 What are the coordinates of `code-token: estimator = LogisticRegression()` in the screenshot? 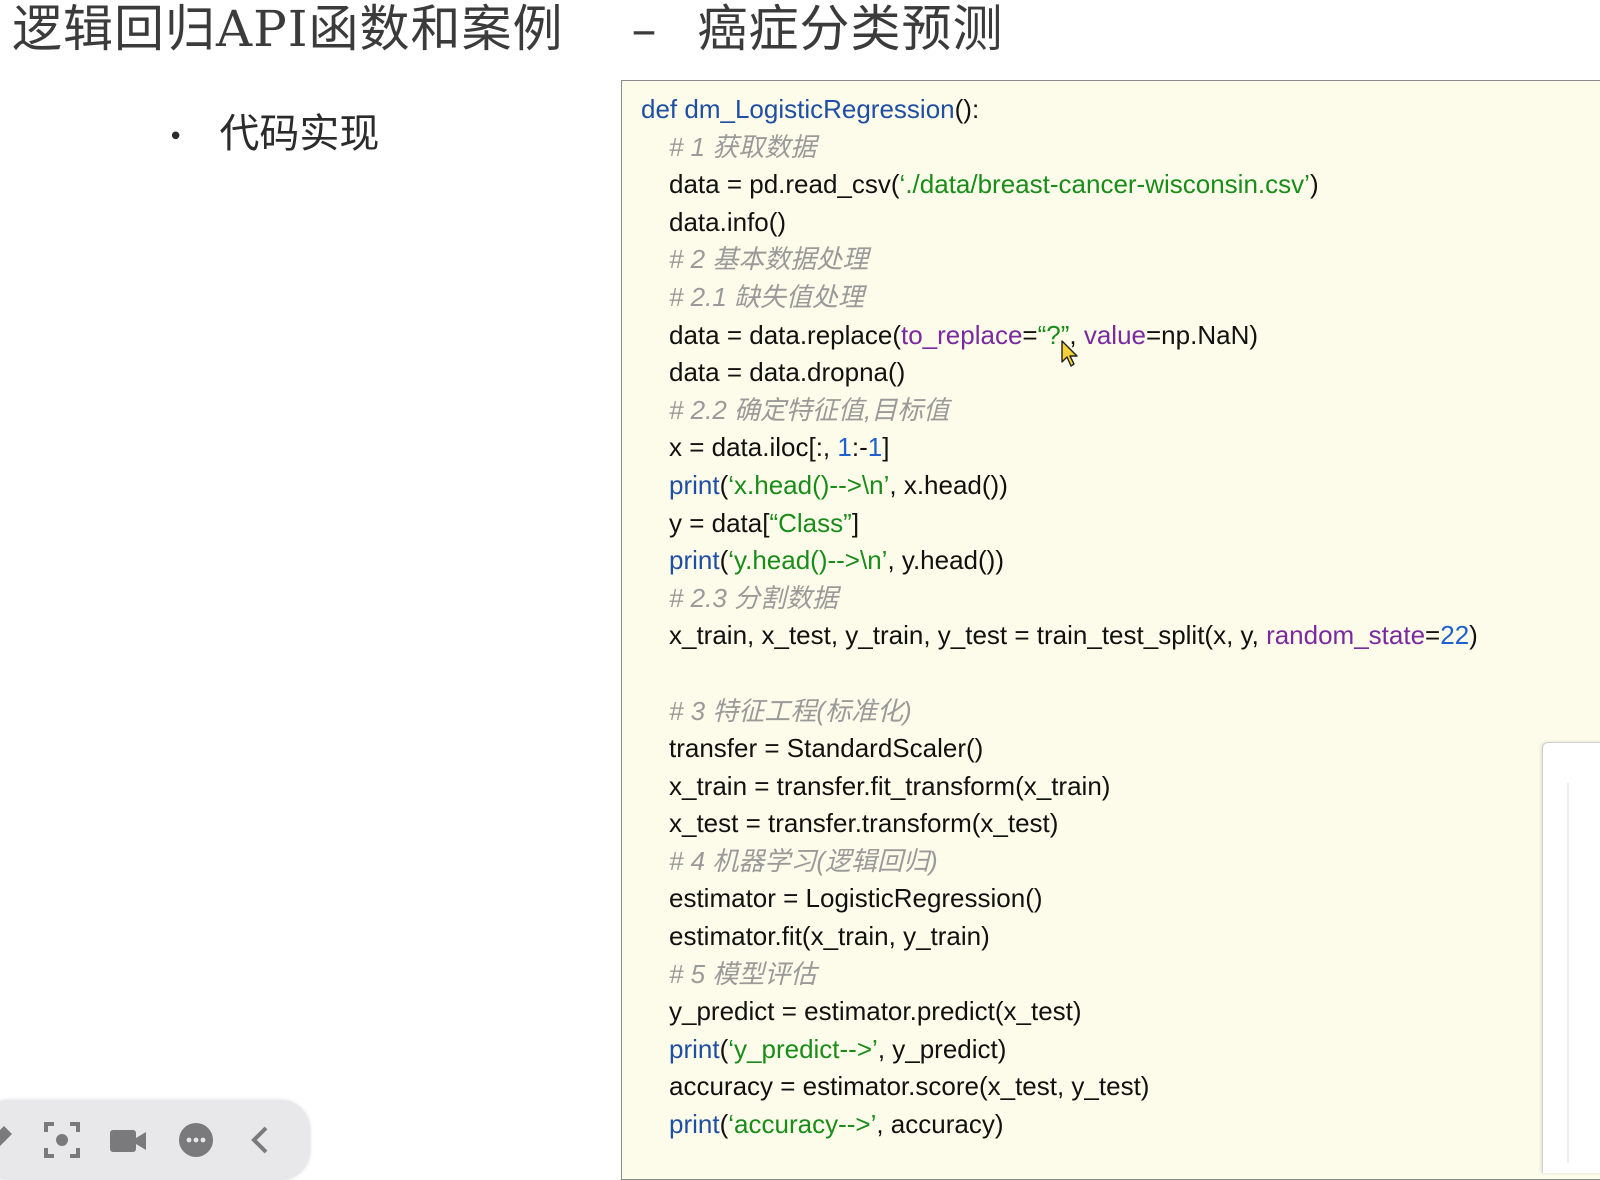 It's located at (856, 898).